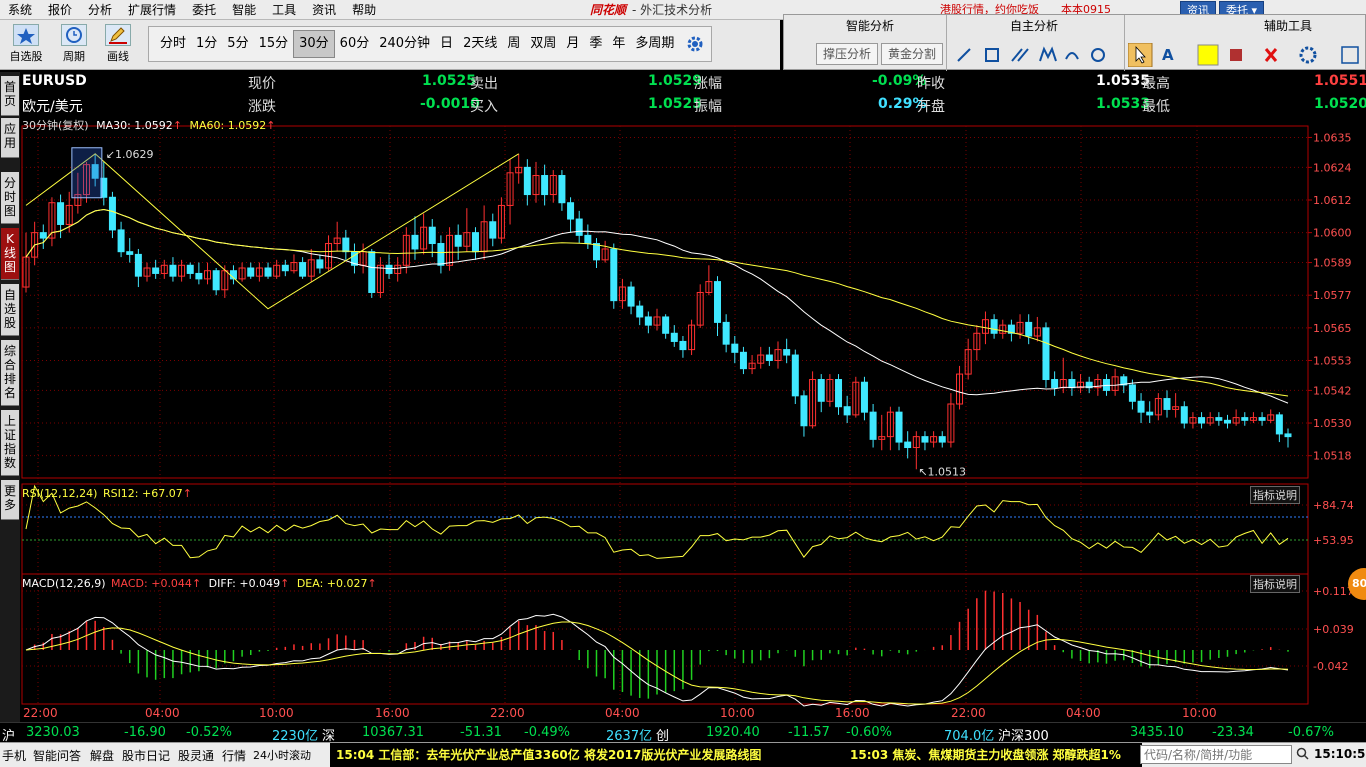  What do you see at coordinates (244, 10) in the screenshot?
I see `menu-smart: 智能` at bounding box center [244, 10].